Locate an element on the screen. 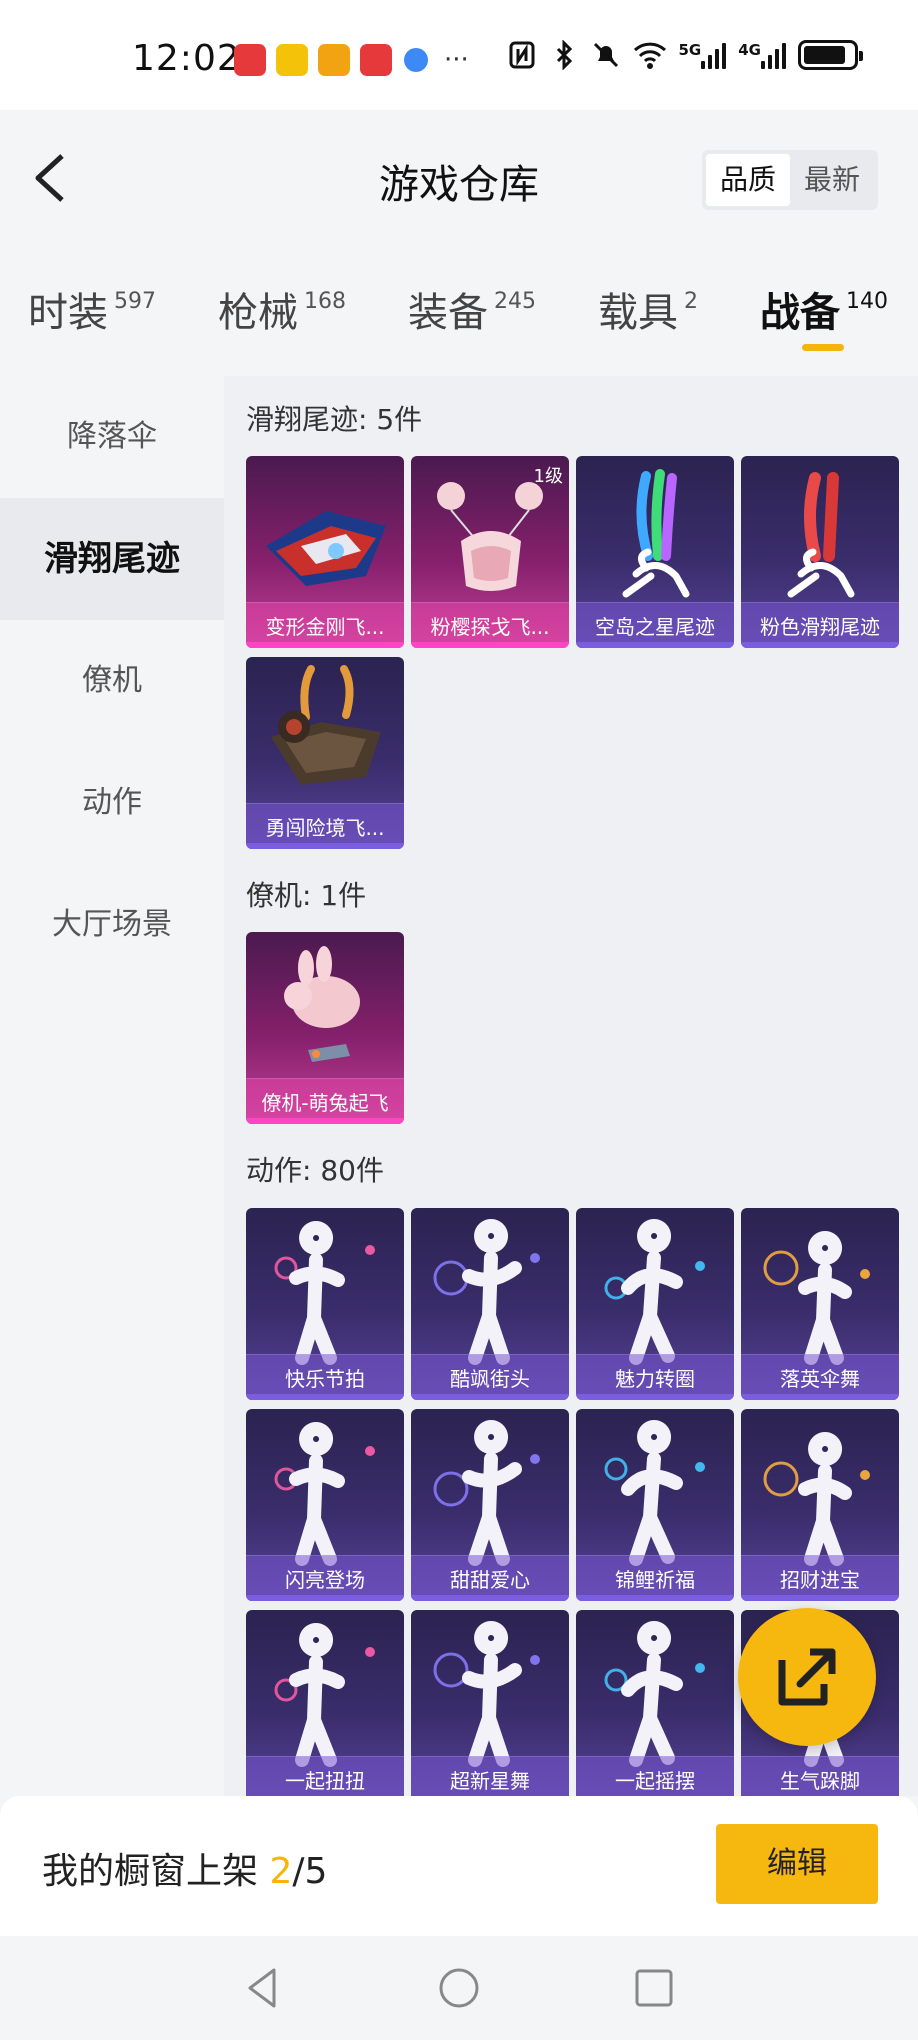 This screenshot has width=918, height=2040. item-tile: 空岛之星尾迹 is located at coordinates (655, 552).